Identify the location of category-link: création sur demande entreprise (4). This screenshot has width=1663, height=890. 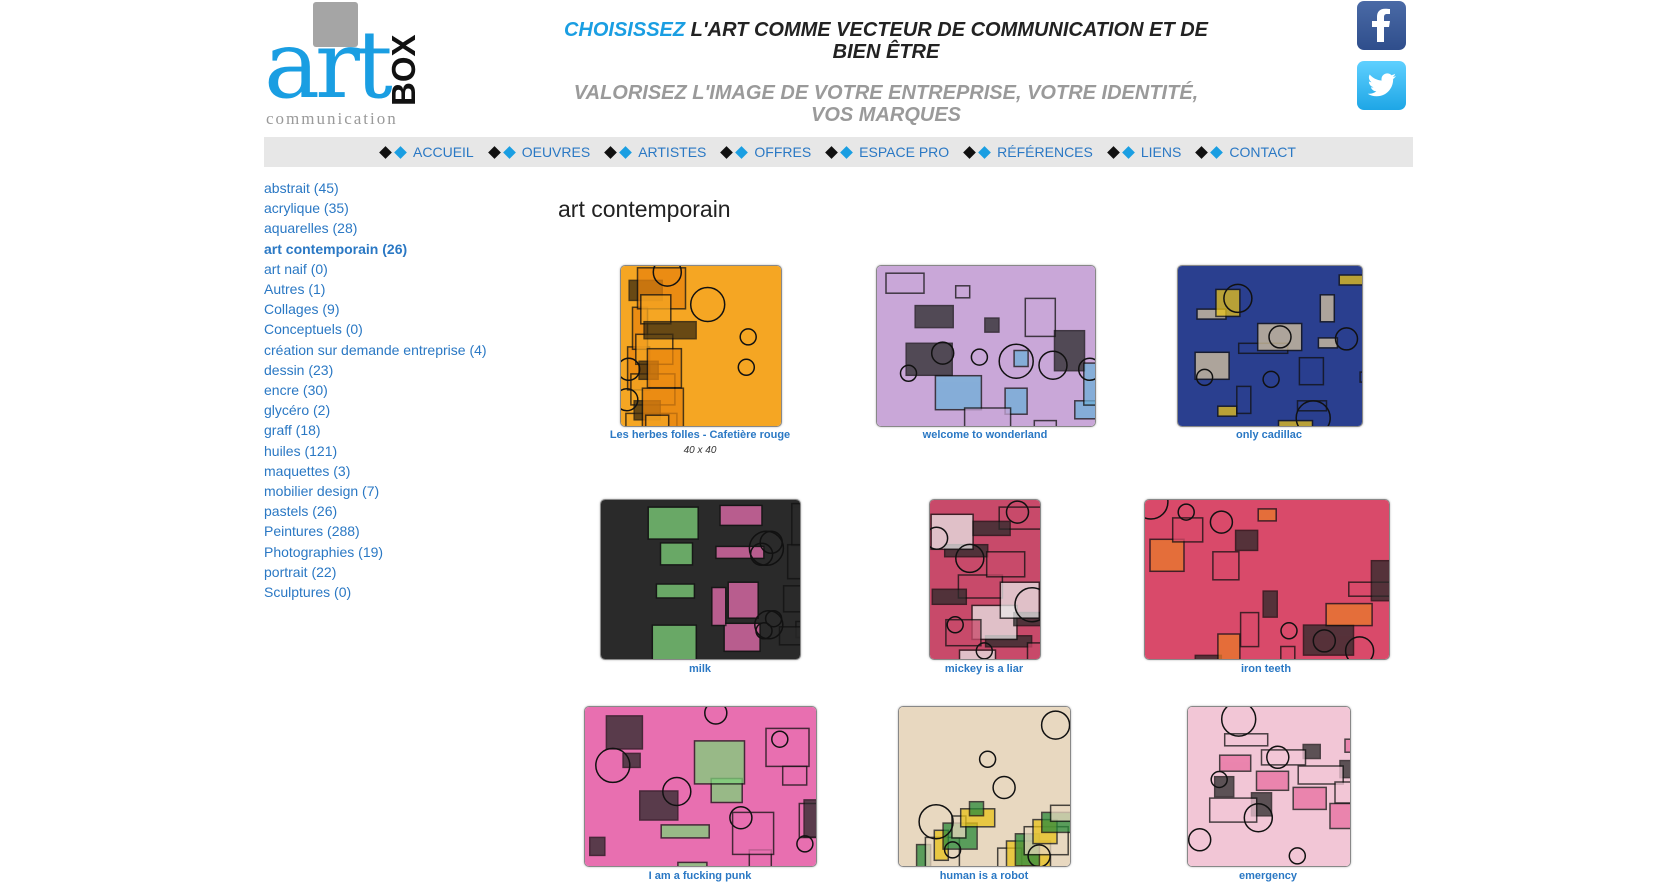
(375, 350).